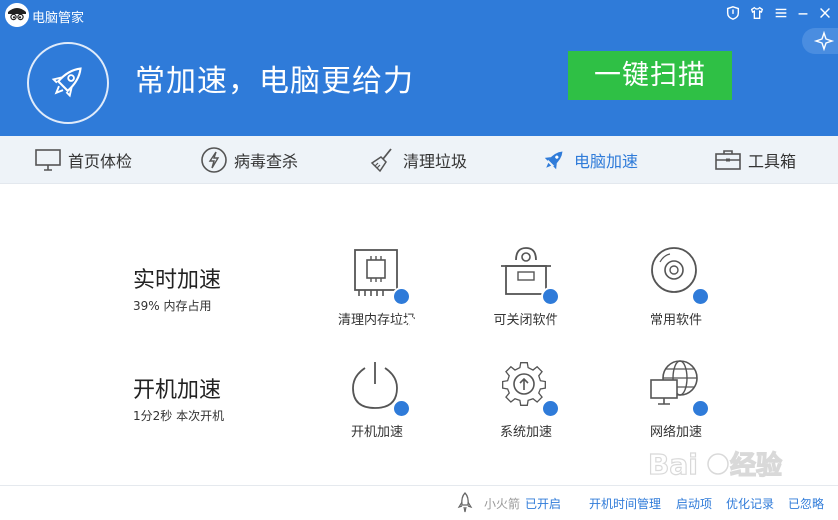 This screenshot has height=520, width=838. What do you see at coordinates (266, 161) in the screenshot?
I see `tab-label: 病毒查杀` at bounding box center [266, 161].